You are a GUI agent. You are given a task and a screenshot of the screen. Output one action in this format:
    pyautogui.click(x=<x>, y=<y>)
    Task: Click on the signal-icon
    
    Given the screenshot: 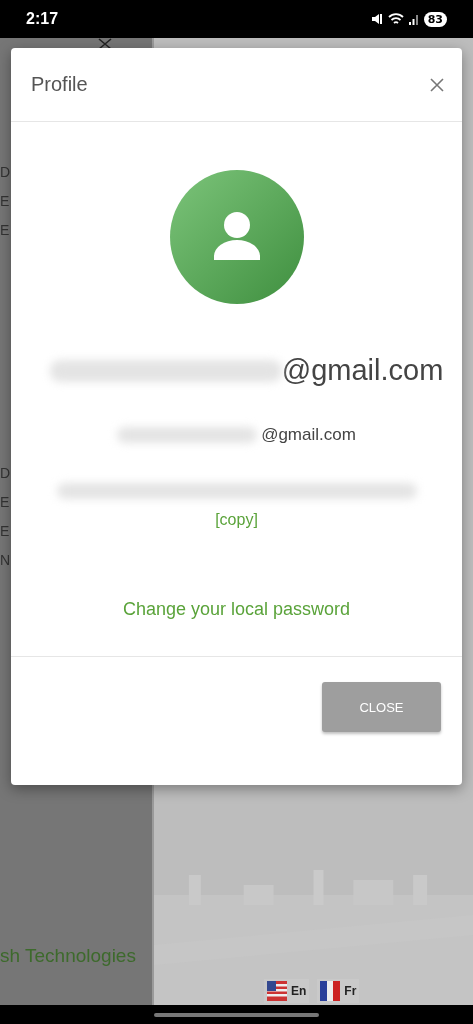 What is the action you would take?
    pyautogui.click(x=413, y=19)
    